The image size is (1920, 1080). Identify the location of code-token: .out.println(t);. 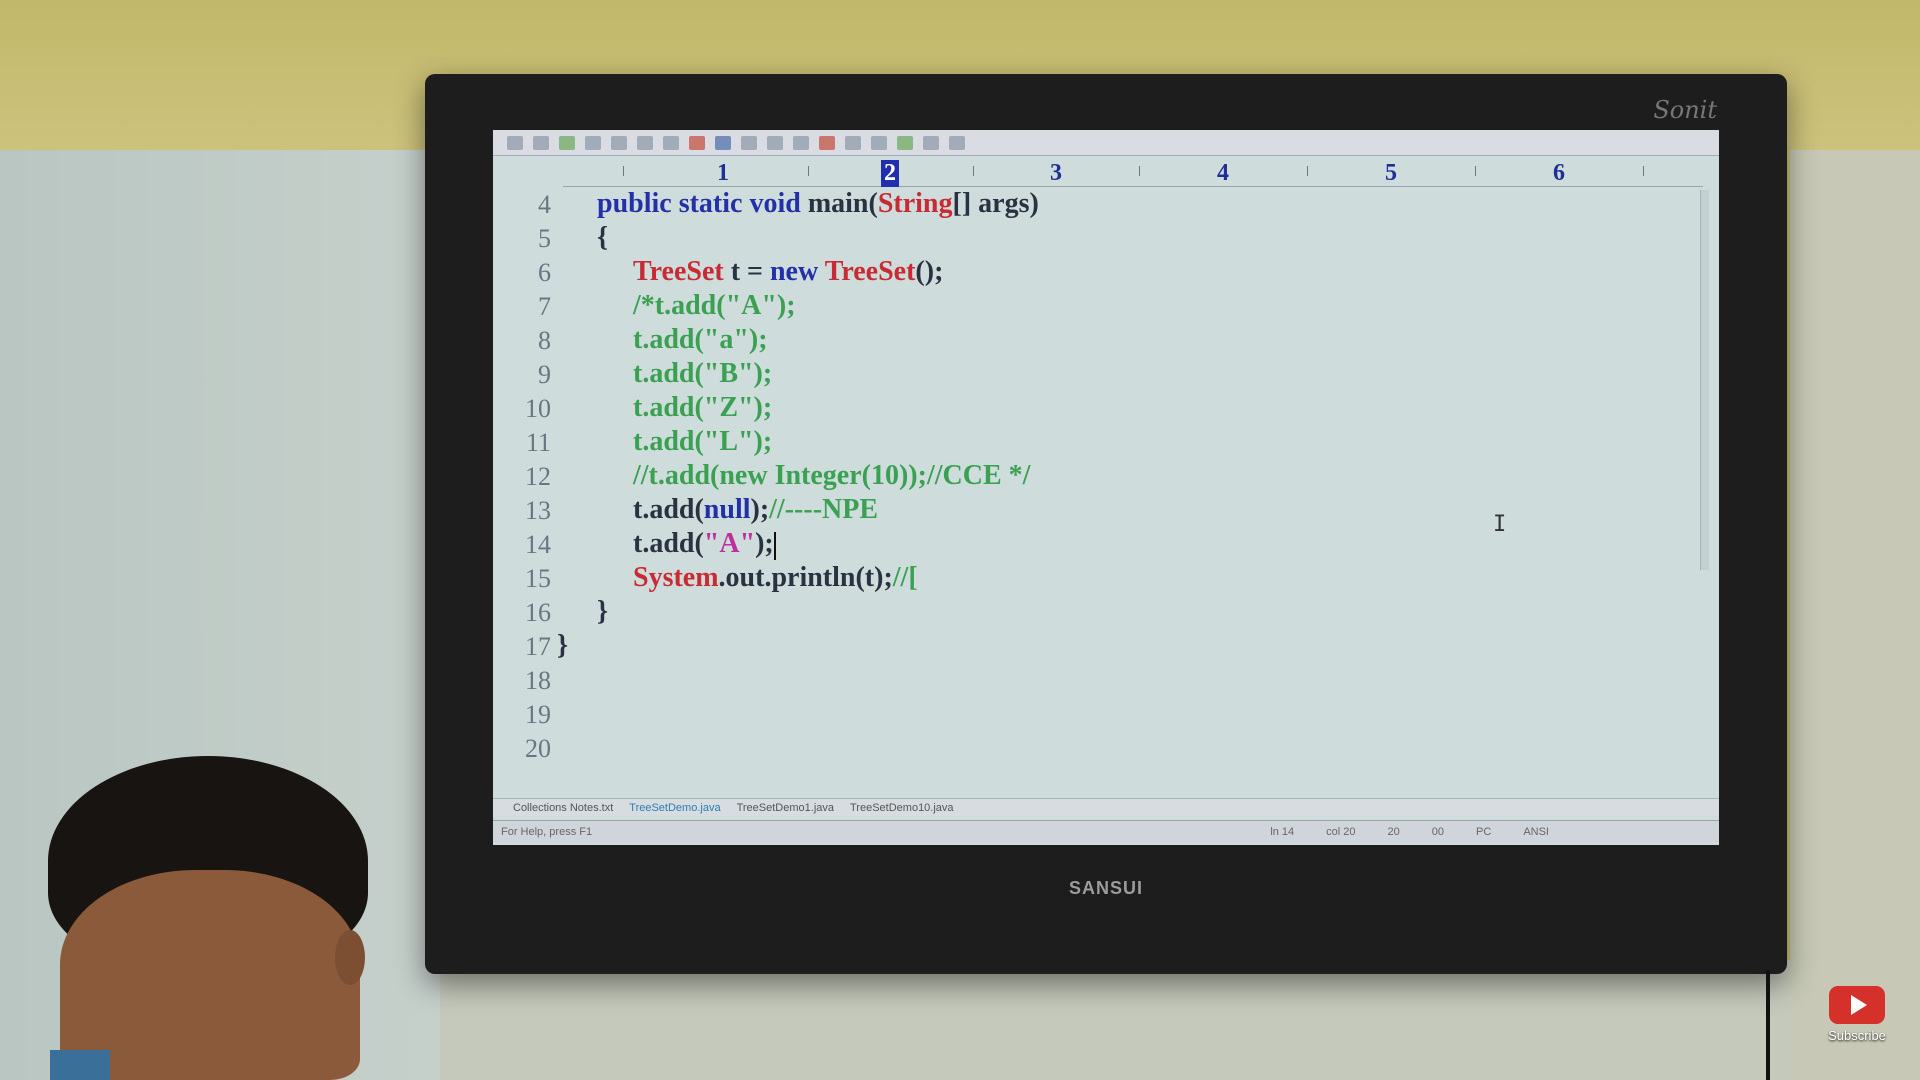
(805, 577).